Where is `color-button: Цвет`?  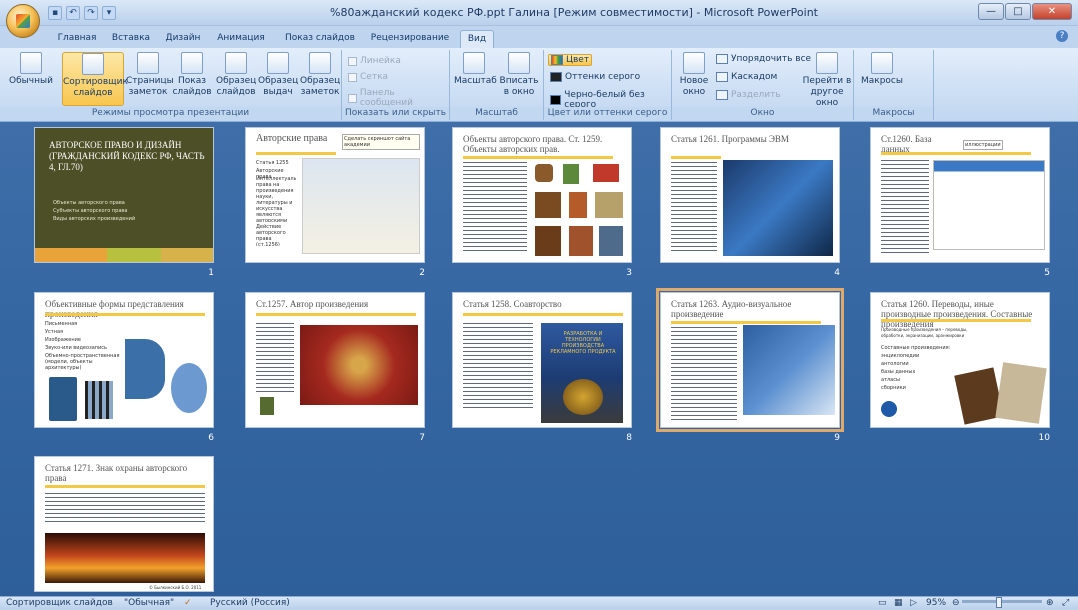 color-button: Цвет is located at coordinates (570, 60).